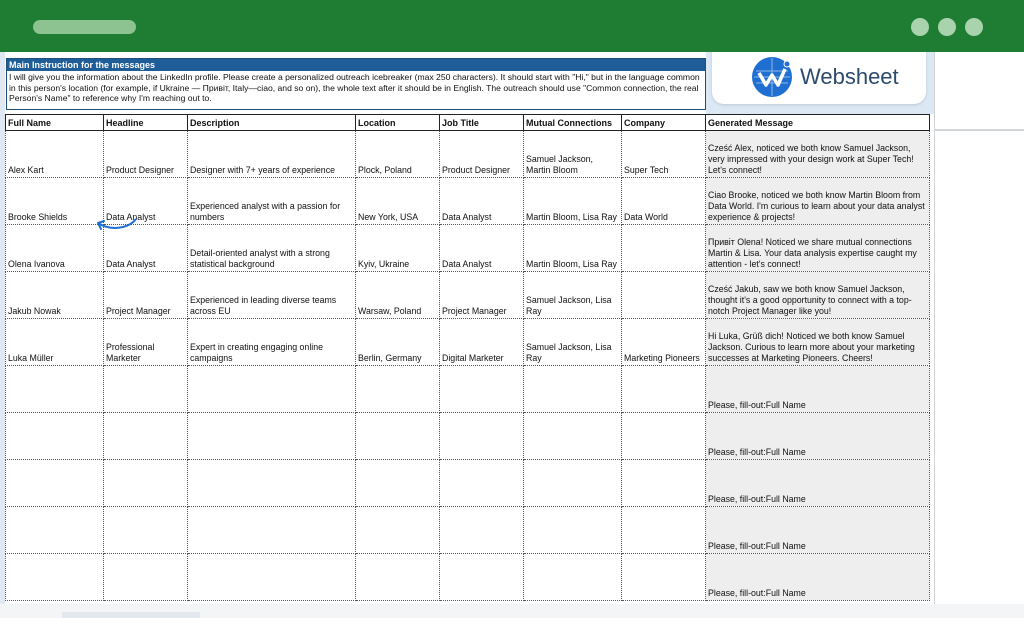 The image size is (1024, 618). What do you see at coordinates (397, 248) in the screenshot?
I see `cell-location: Kyiv, Ukraine` at bounding box center [397, 248].